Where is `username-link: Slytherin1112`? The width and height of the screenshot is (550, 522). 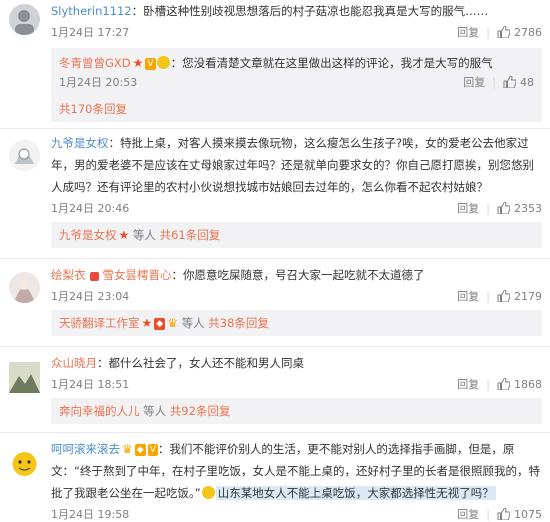 username-link: Slytherin1112 is located at coordinates (91, 11).